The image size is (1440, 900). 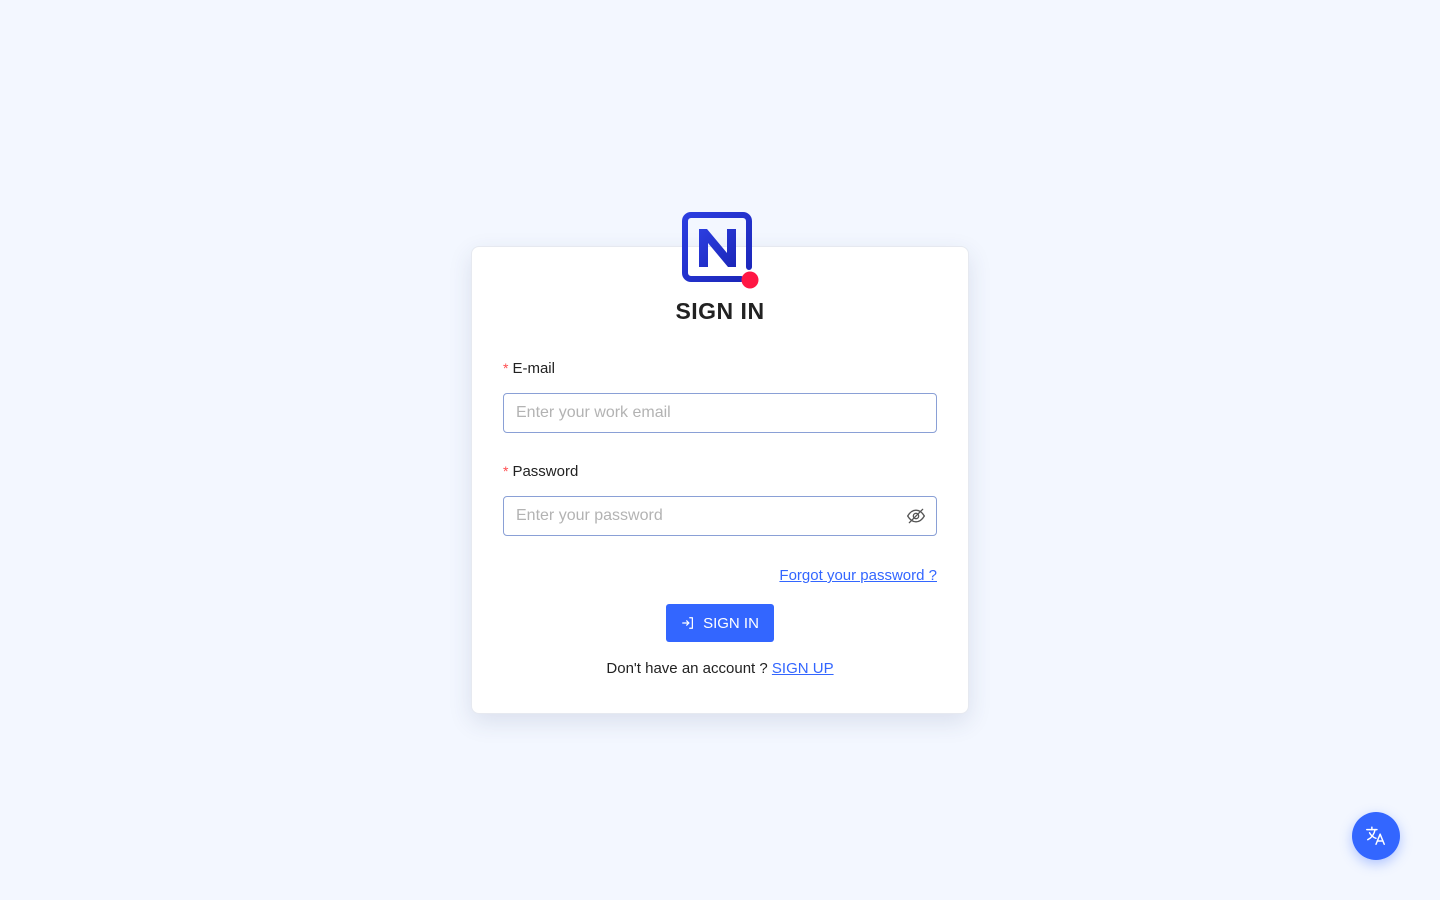 I want to click on password-input, so click(x=720, y=516).